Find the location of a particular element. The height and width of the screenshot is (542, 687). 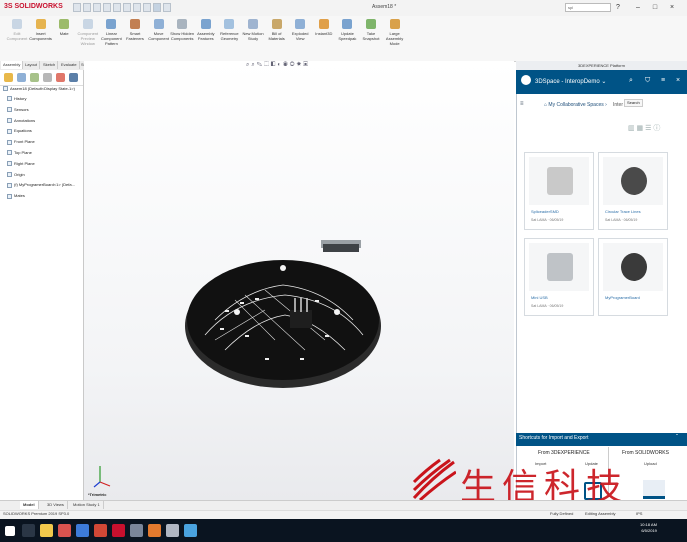

ribbon-button-assembly-features: Assembly Features is located at coordinates (206, 39).